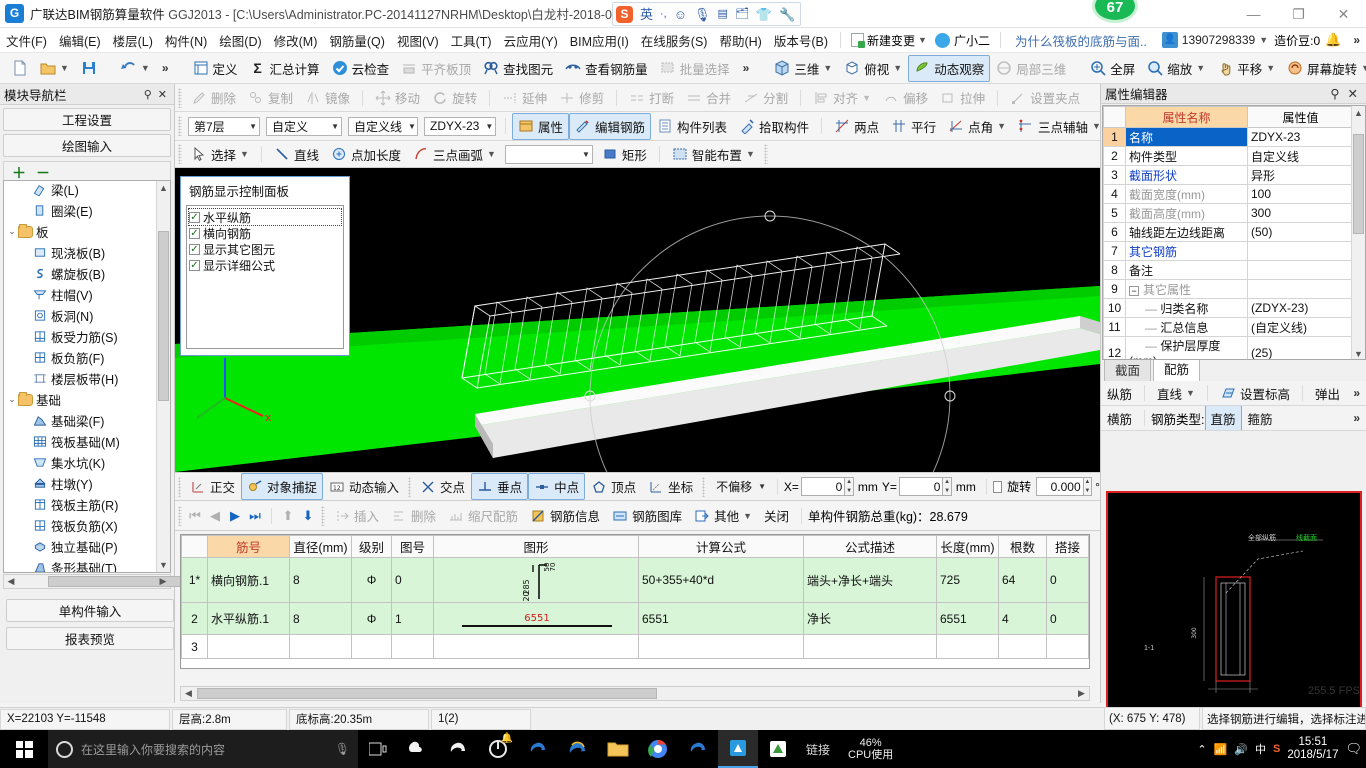 The height and width of the screenshot is (768, 1366). I want to click on offset-button: 偏移, so click(905, 97).